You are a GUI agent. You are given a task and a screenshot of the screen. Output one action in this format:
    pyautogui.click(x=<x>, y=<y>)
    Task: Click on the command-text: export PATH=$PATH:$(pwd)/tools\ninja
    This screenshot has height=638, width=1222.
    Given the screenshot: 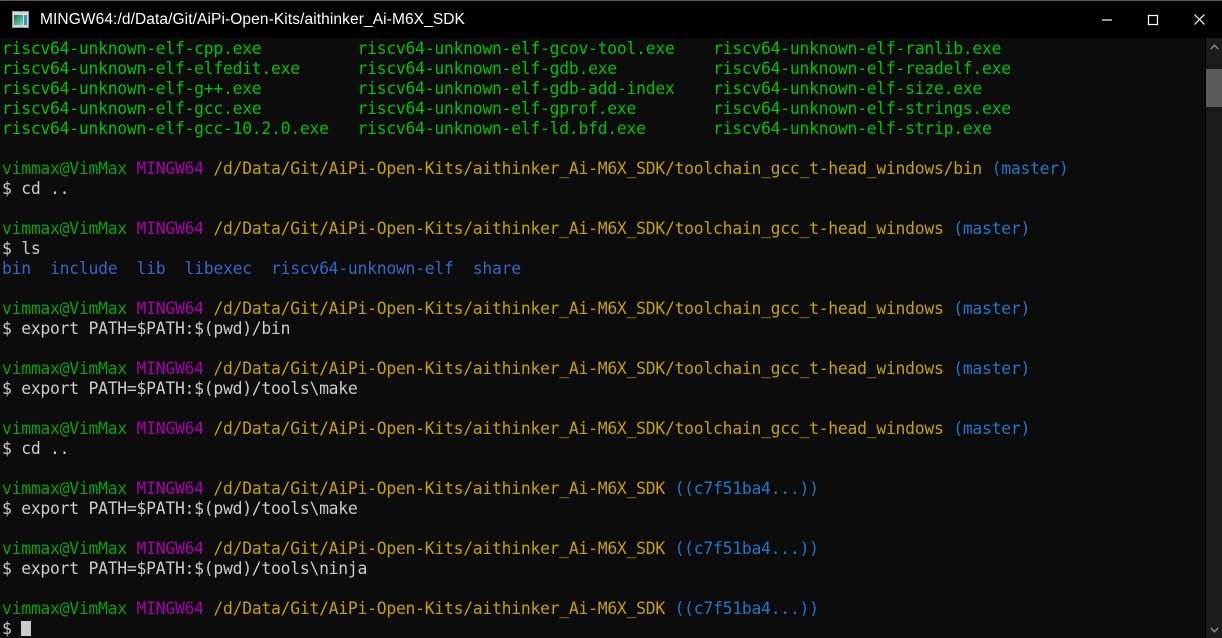 What is the action you would take?
    pyautogui.click(x=194, y=568)
    